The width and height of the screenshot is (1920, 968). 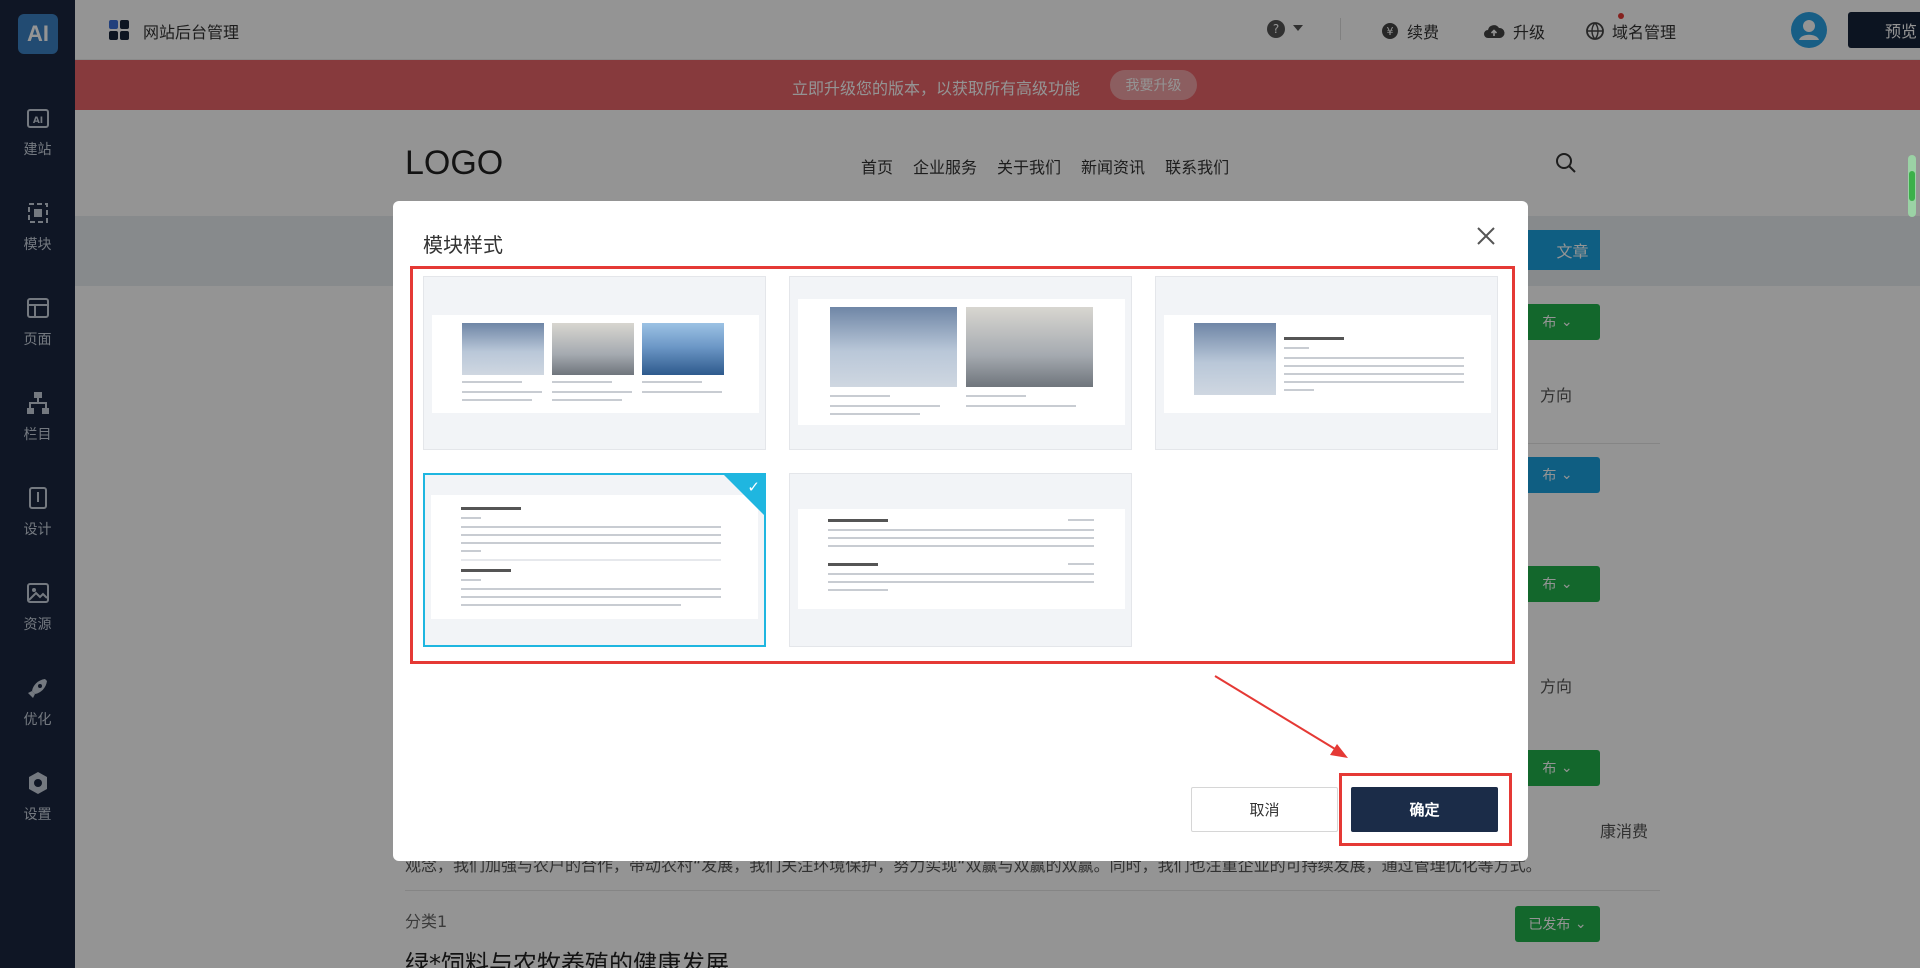 What do you see at coordinates (1425, 809) in the screenshot?
I see `annotation-highlight-confirm` at bounding box center [1425, 809].